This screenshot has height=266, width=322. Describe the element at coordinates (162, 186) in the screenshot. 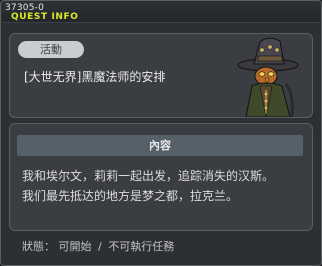

I see `content-body: 我和埃尔文，莉莉一起出发，追踪消失的汉斯。 我们最先抵达的地方是梦之都，拉克兰。` at that location.